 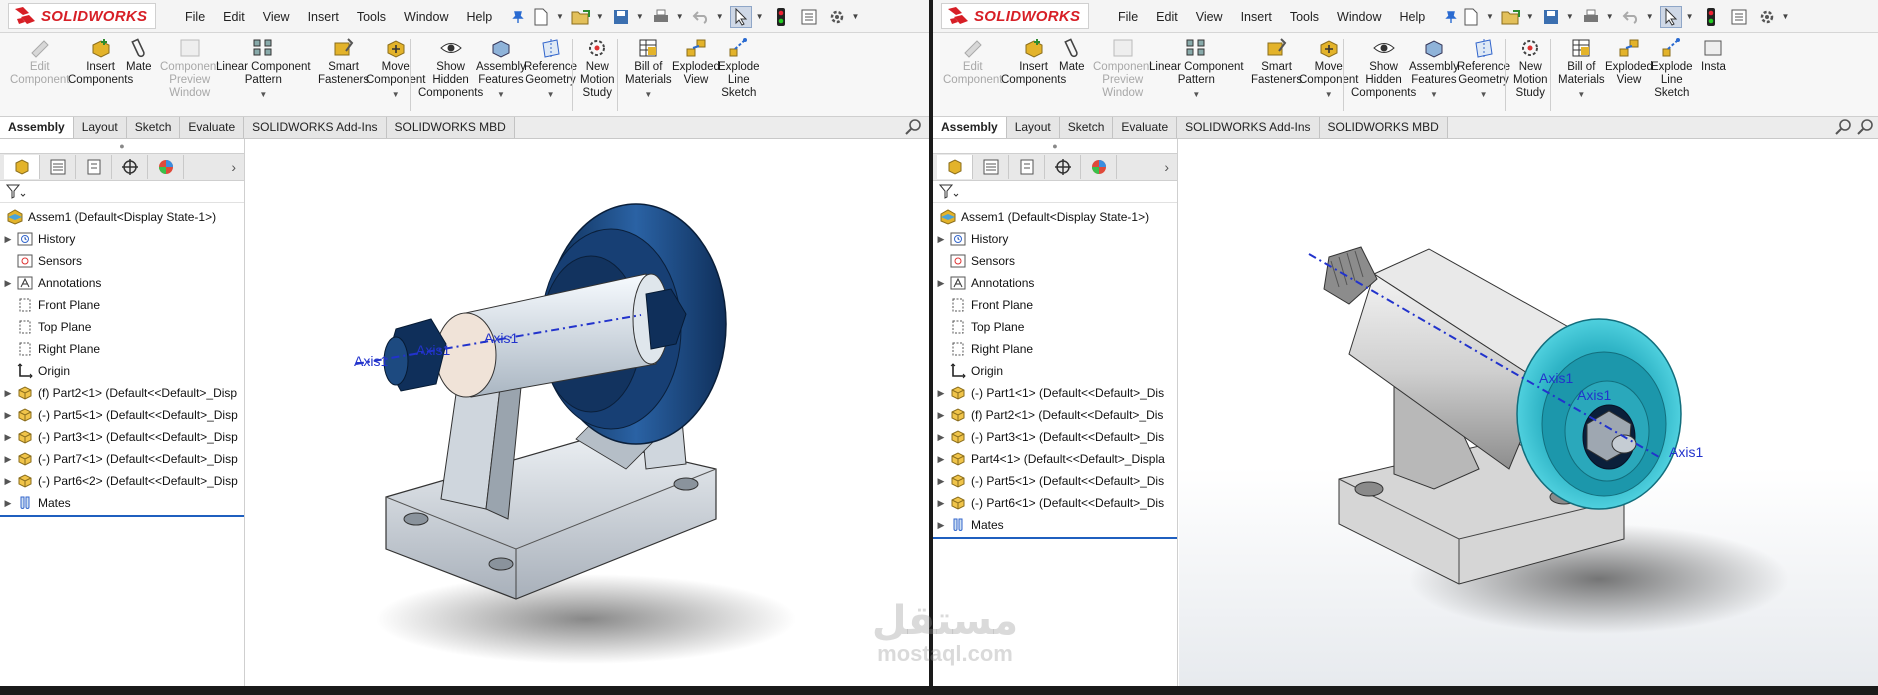 I want to click on tree-item: ▶ (-) Part6<2> (Default<<Default>_Disp, so click(x=122, y=481).